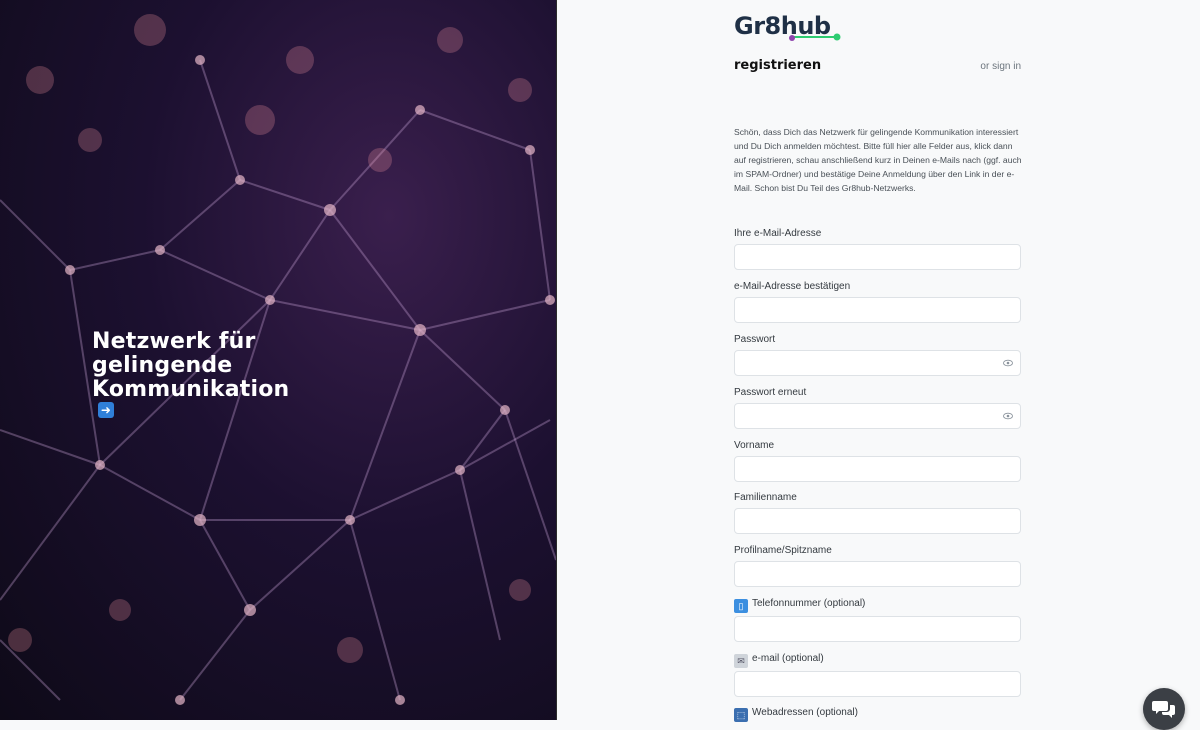  I want to click on right-arrow-icon: ➜, so click(106, 410).